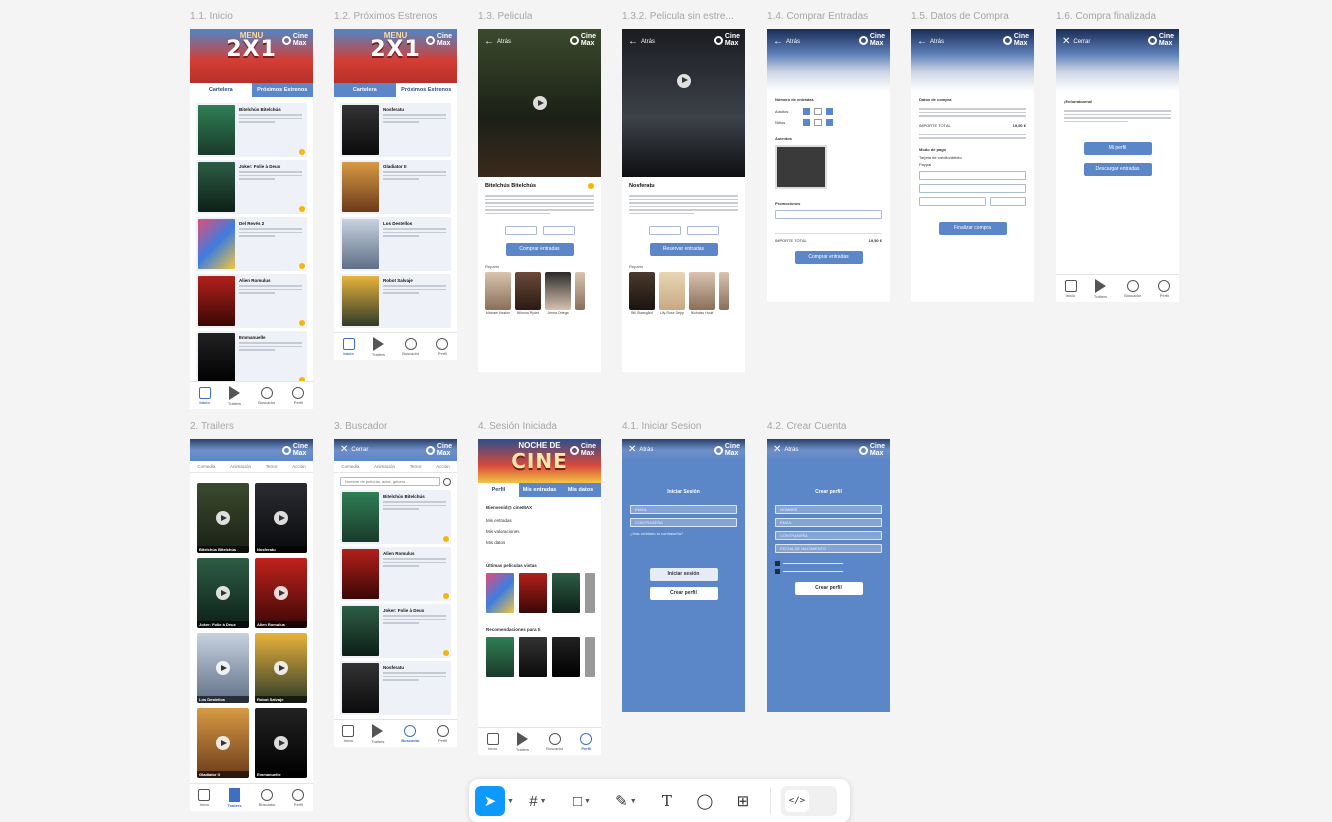  I want to click on movie-card: Del Revés 2, so click(251, 244).